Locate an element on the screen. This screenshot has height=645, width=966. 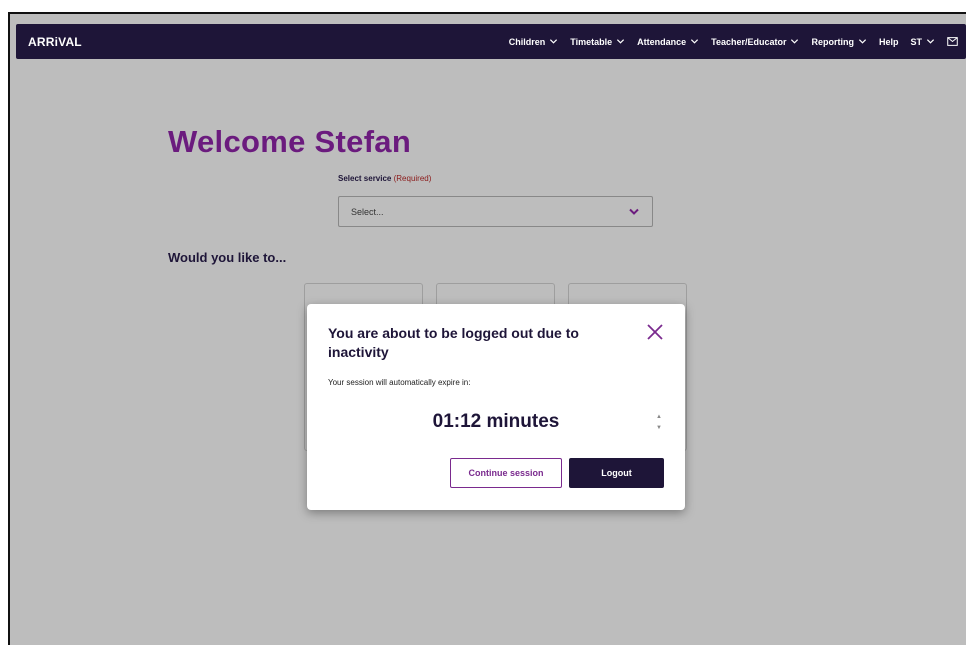
nav-reporting: Reporting is located at coordinates (839, 42).